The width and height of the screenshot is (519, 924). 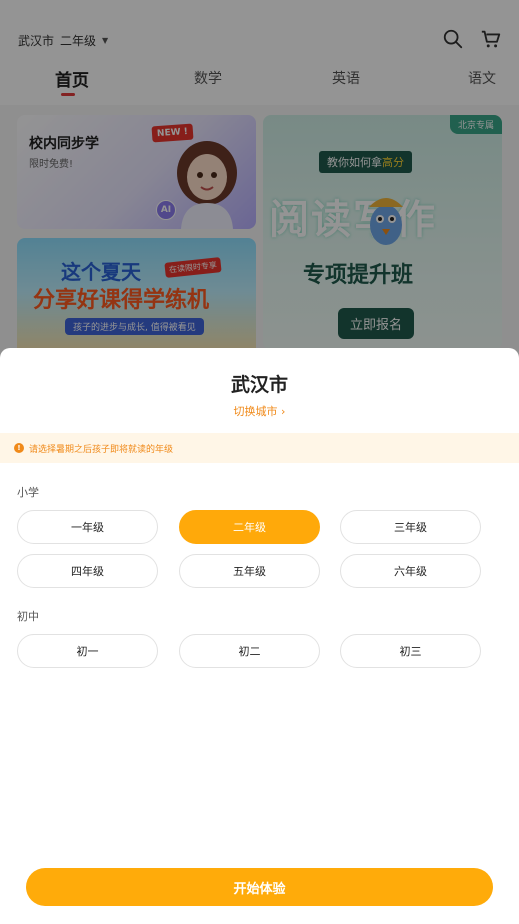 What do you see at coordinates (259, 448) in the screenshot?
I see `notice-bar: ! 请选择暑期之后孩子即将就读的年级` at bounding box center [259, 448].